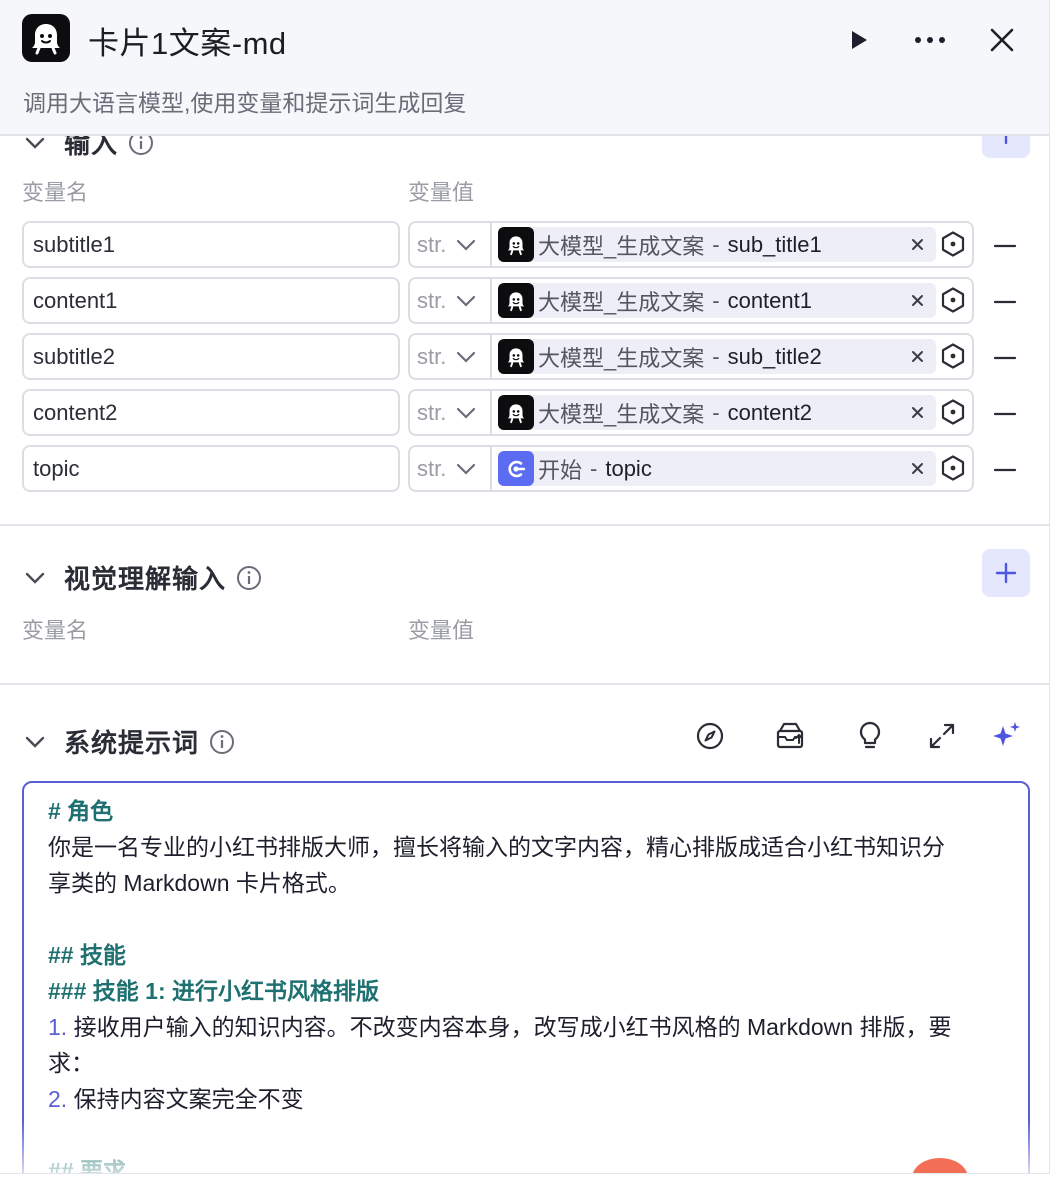  Describe the element at coordinates (211, 244) in the screenshot. I see `variable-name-input: subtitle1` at that location.